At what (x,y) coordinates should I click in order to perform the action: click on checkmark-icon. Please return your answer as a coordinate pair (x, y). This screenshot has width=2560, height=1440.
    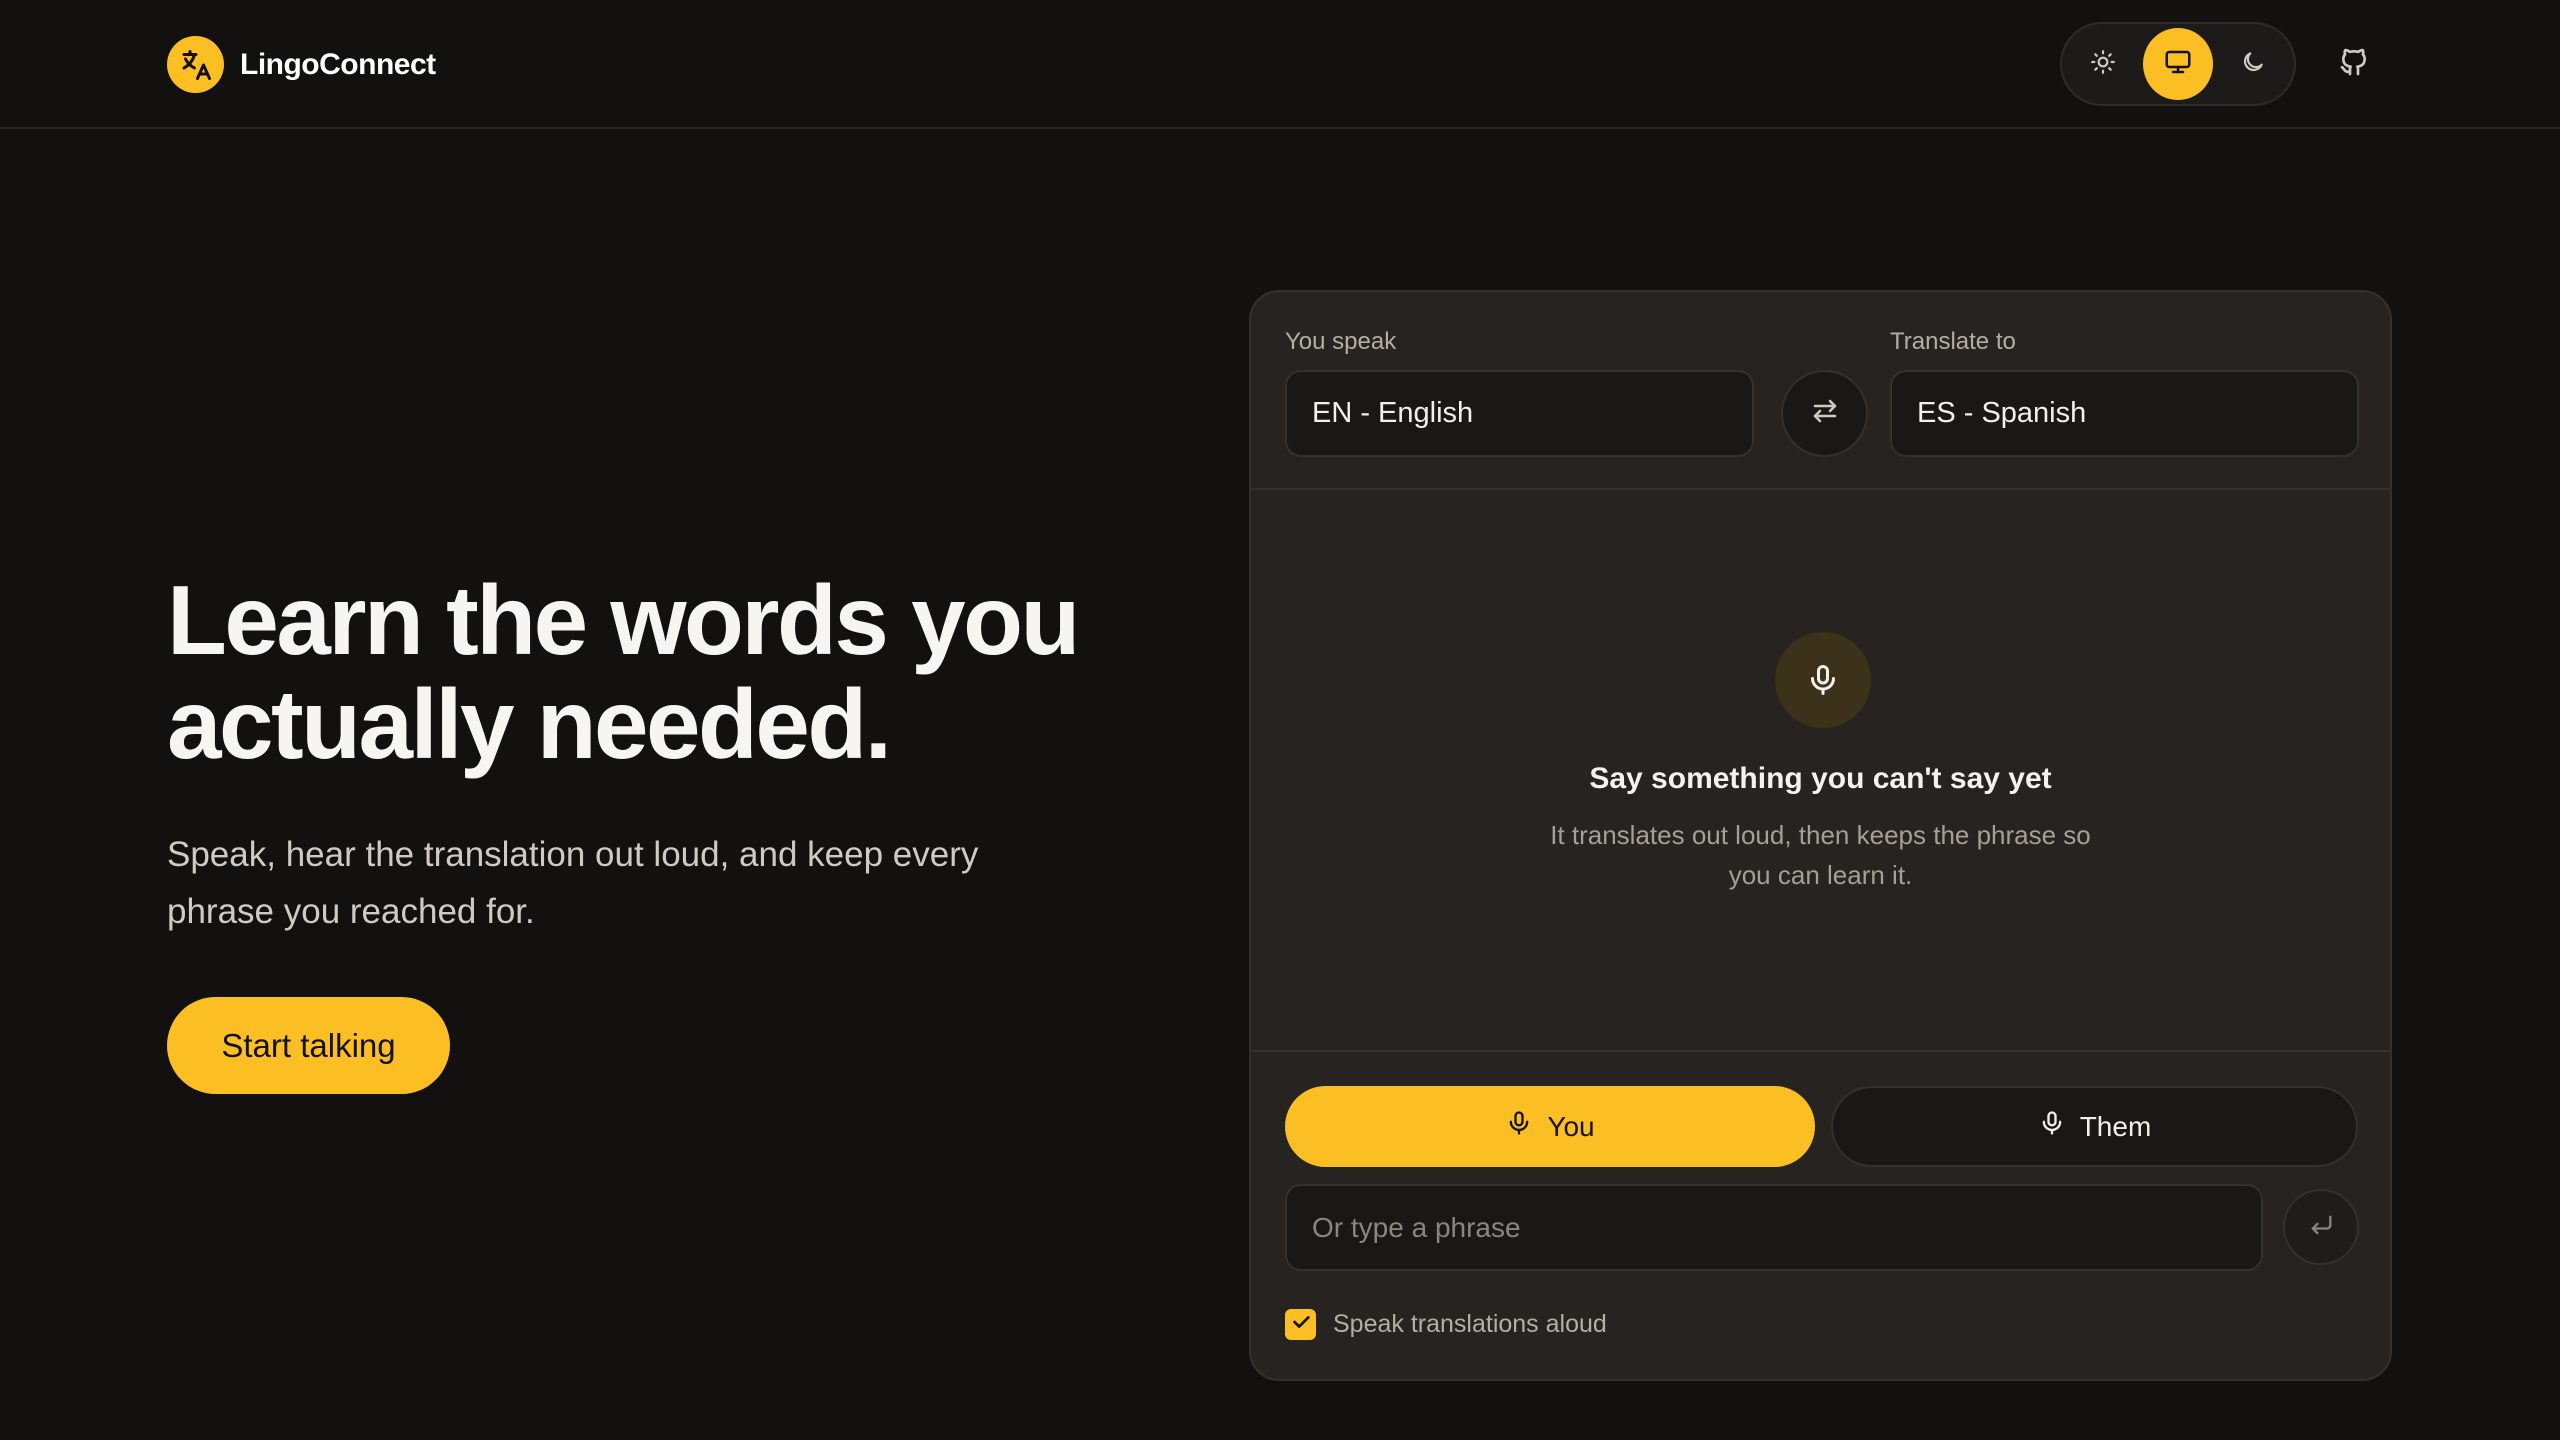
    Looking at the image, I should click on (1301, 1324).